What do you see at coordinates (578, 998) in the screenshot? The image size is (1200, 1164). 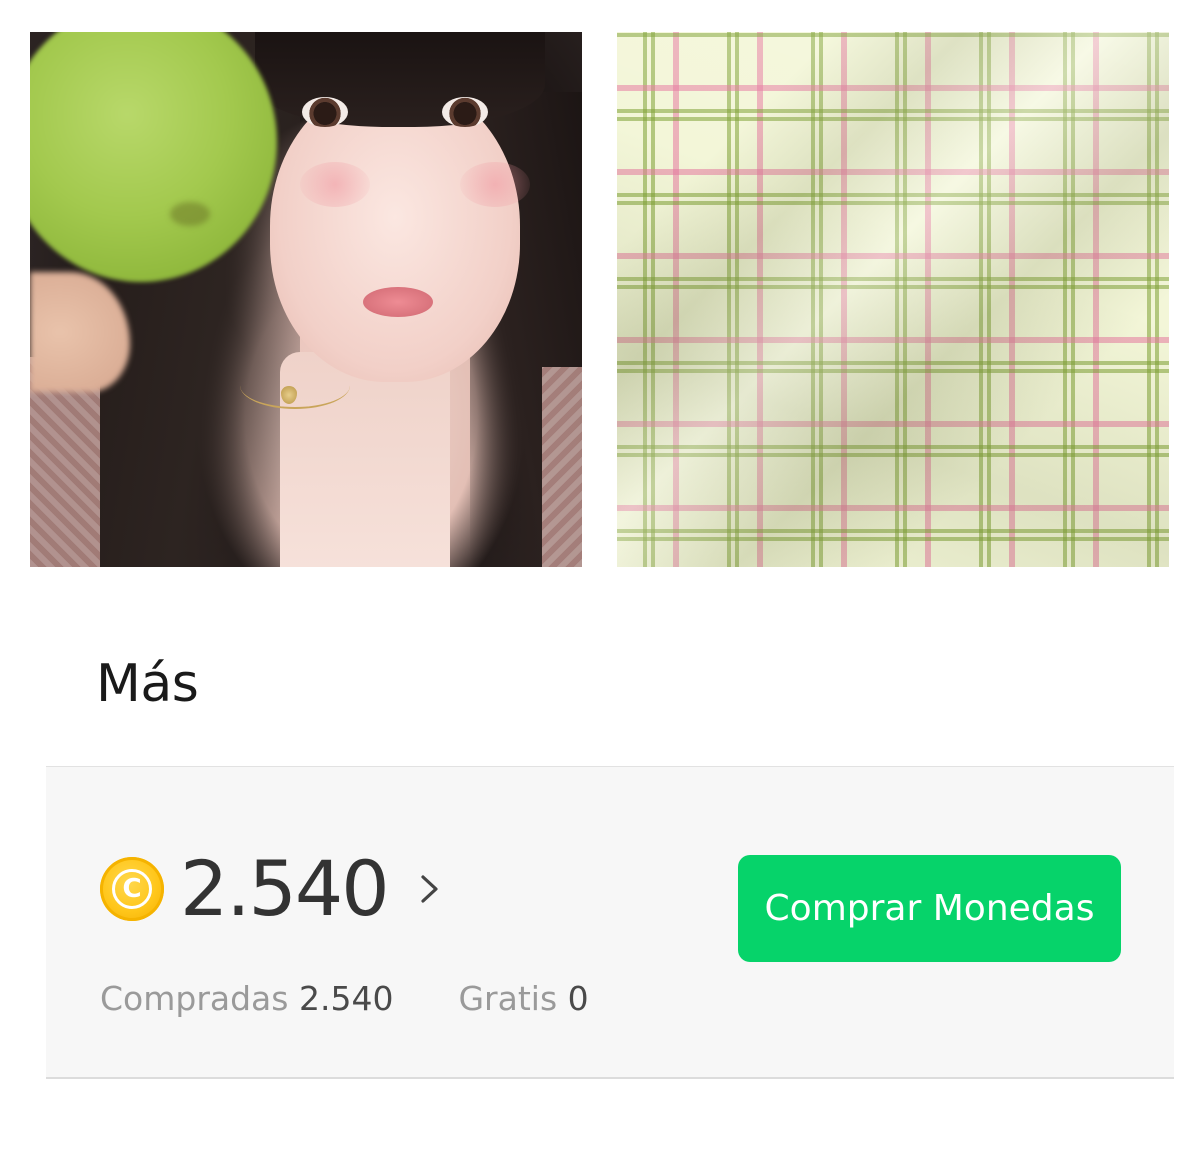 I see `free-value: 0` at bounding box center [578, 998].